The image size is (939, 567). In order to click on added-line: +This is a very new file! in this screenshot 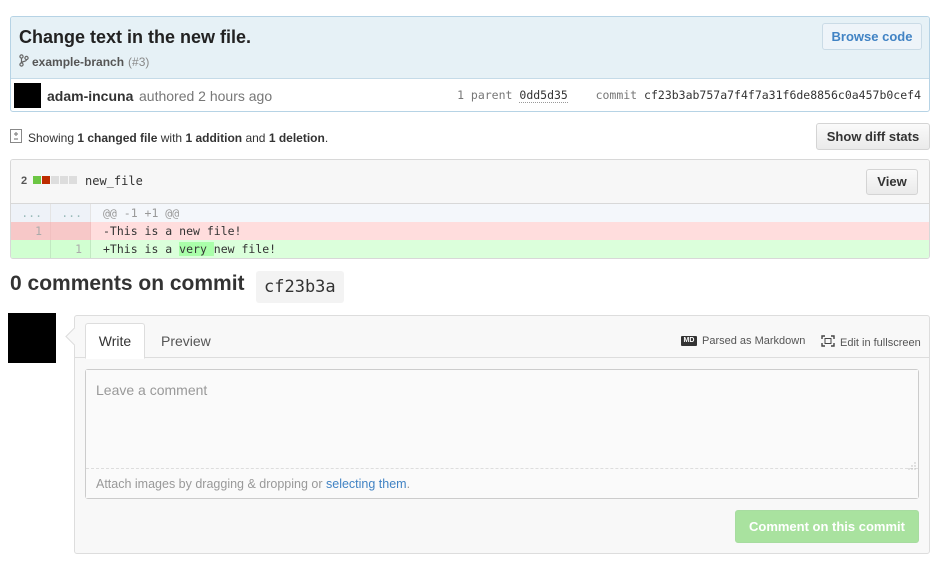, I will do `click(510, 249)`.